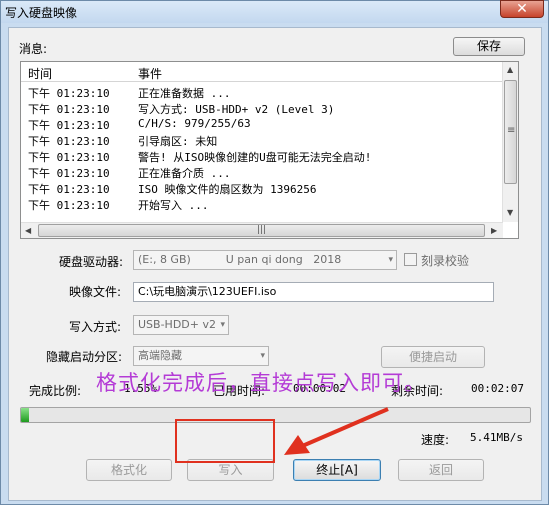 This screenshot has width=549, height=505. I want to click on write-mode-select: USB-HDD+ v2 ▾, so click(181, 325).